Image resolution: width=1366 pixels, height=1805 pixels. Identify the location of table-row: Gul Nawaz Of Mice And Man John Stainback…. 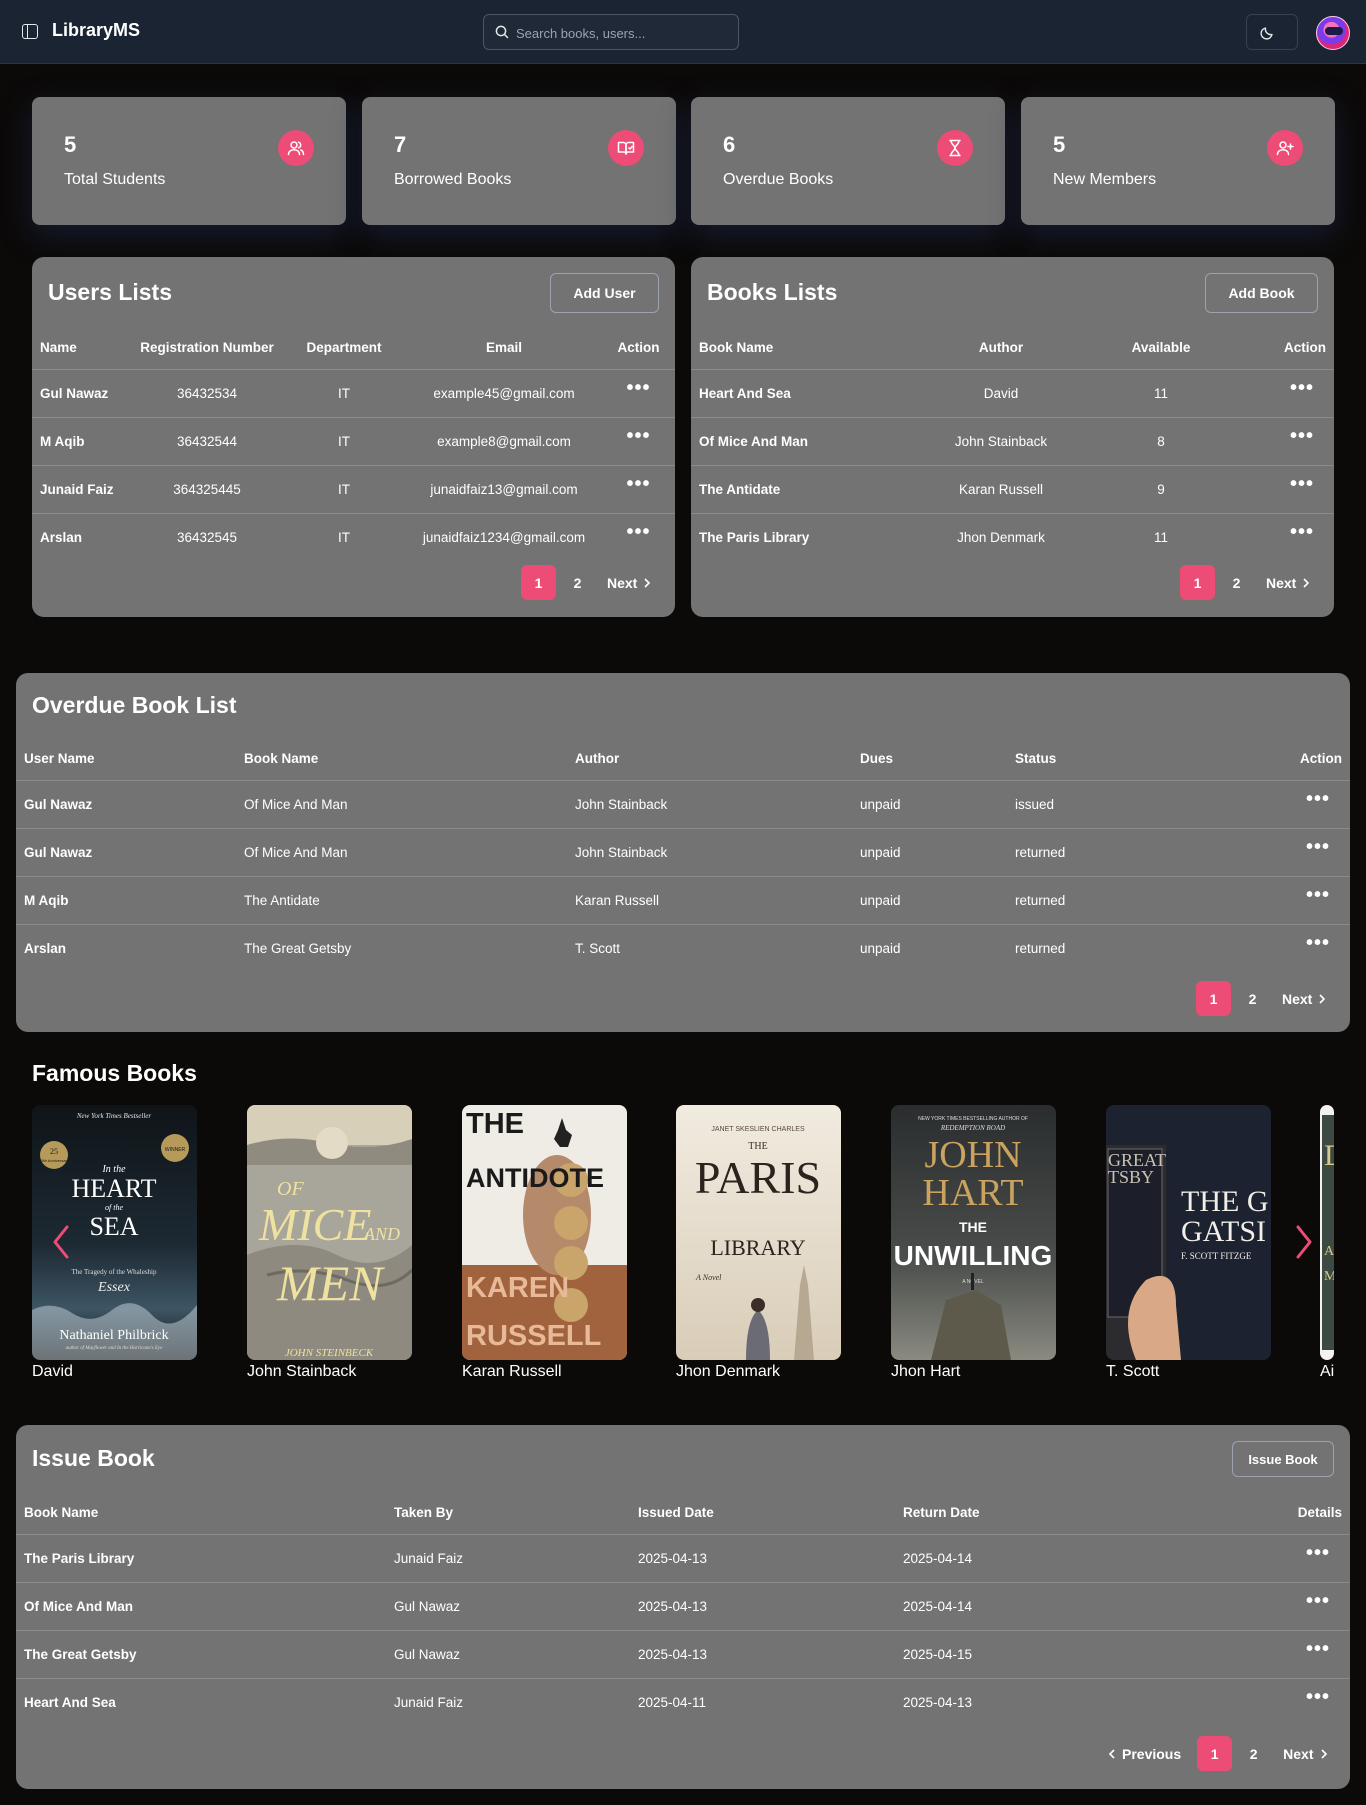
(683, 804).